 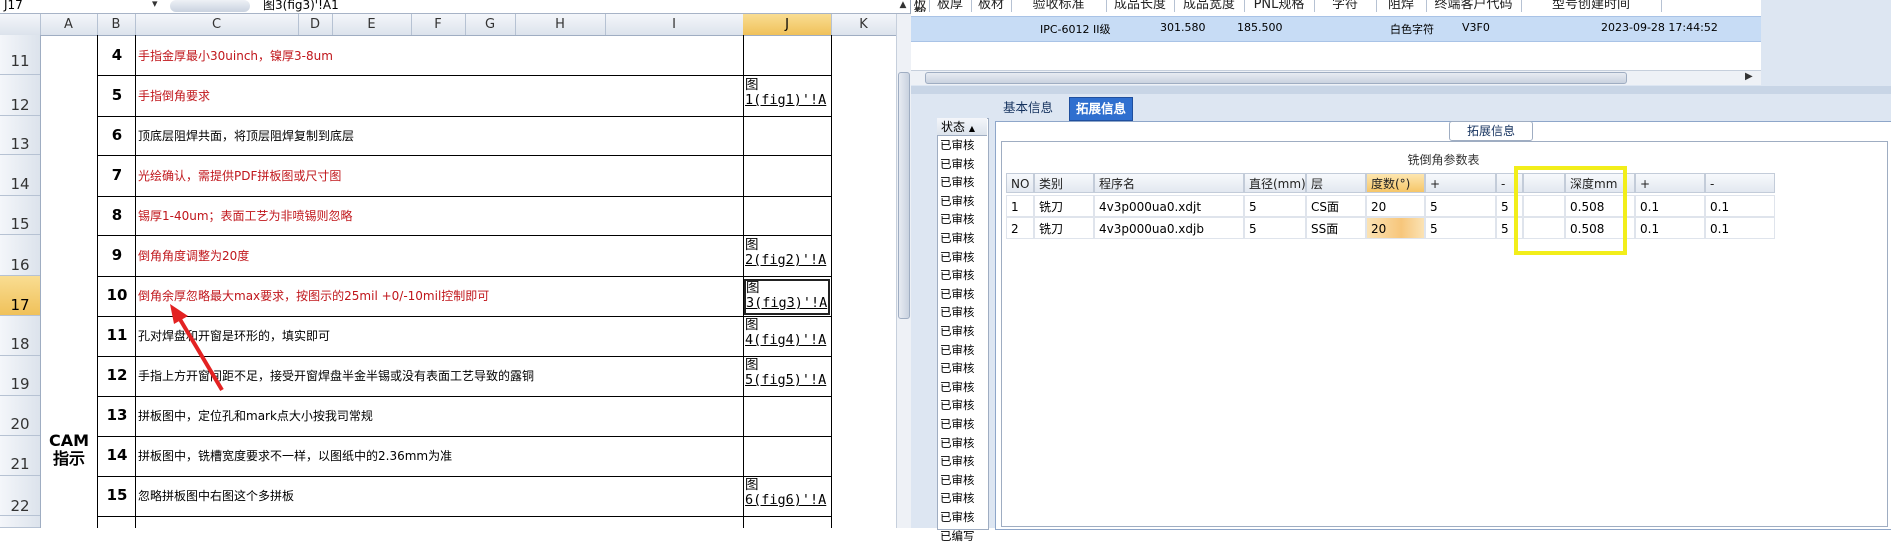 I want to click on item-text: 锡厚1-40um；表面工艺为非喷锡则忽略, so click(x=245, y=215).